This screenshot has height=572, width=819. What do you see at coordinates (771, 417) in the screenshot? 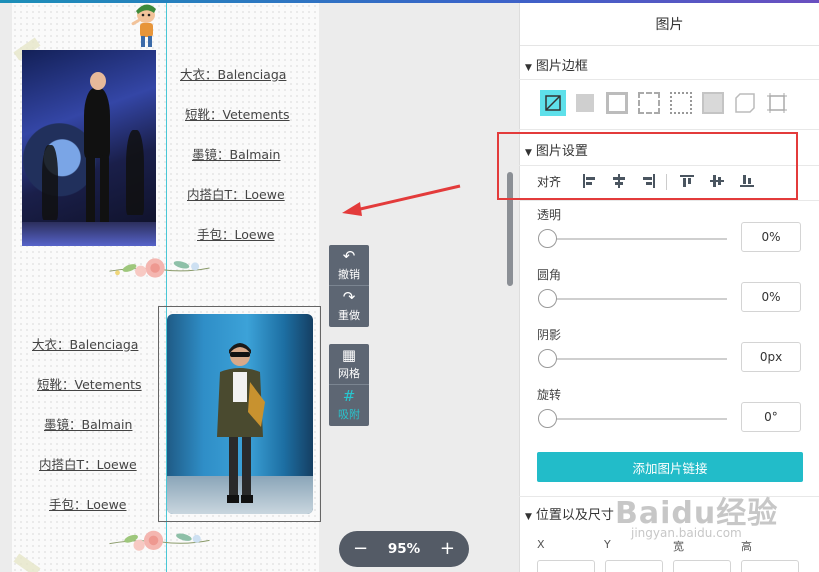
I see `rotate-input: 0°` at bounding box center [771, 417].